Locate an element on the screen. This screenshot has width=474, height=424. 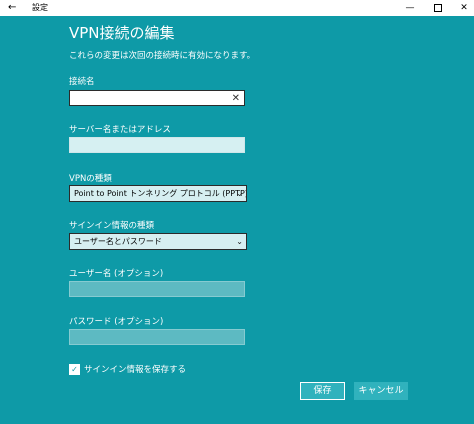
remember-signin-row: ✓ サインイン情報を保存する is located at coordinates (169, 369).